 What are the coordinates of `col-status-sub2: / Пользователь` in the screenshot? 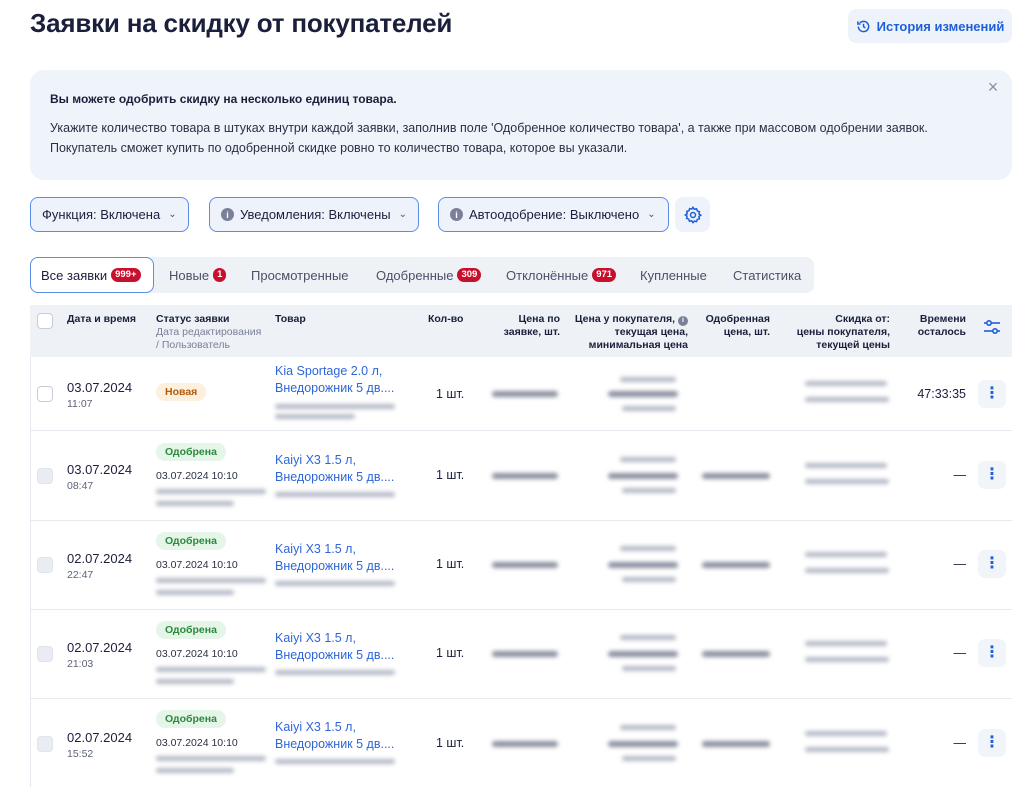 It's located at (193, 345).